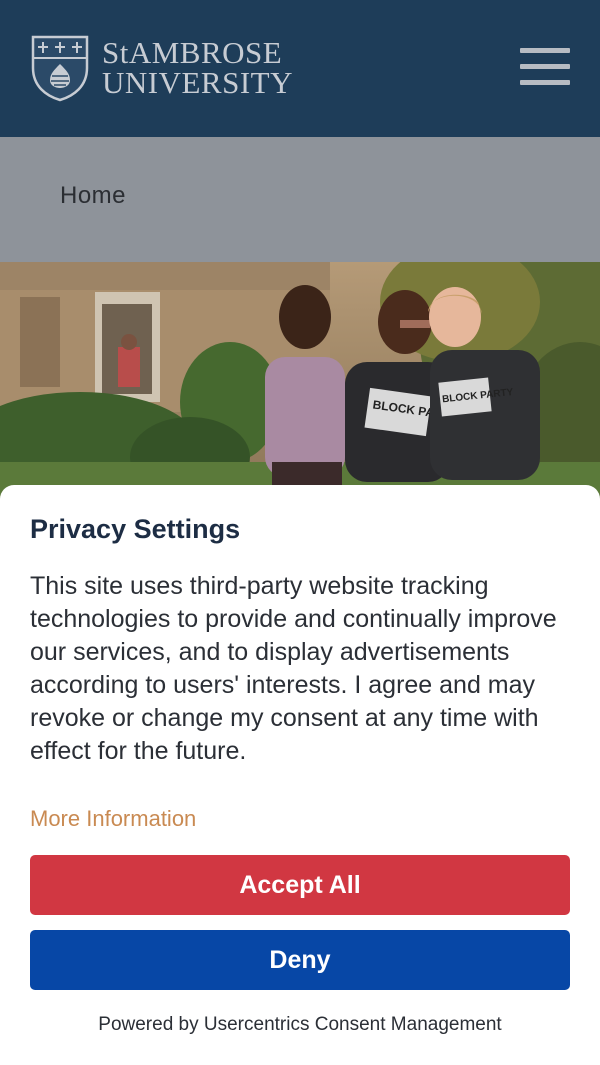 The width and height of the screenshot is (600, 1065). Describe the element at coordinates (113, 819) in the screenshot. I see `more-information-link: More Information` at that location.